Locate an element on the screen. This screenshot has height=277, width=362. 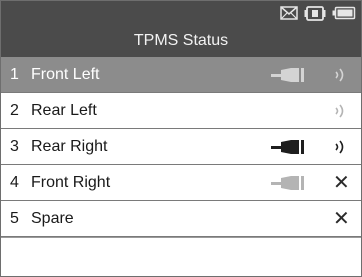
sensor-name: Front Left is located at coordinates (65, 74).